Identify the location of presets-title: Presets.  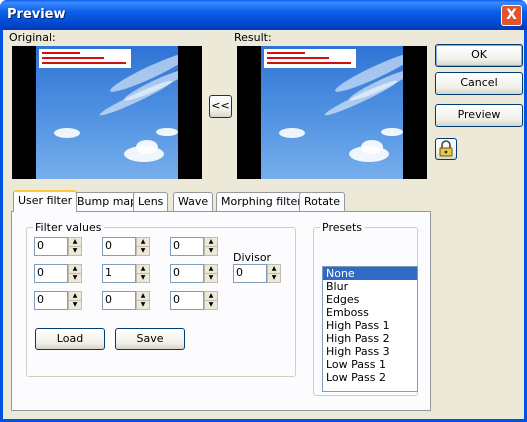
(342, 227).